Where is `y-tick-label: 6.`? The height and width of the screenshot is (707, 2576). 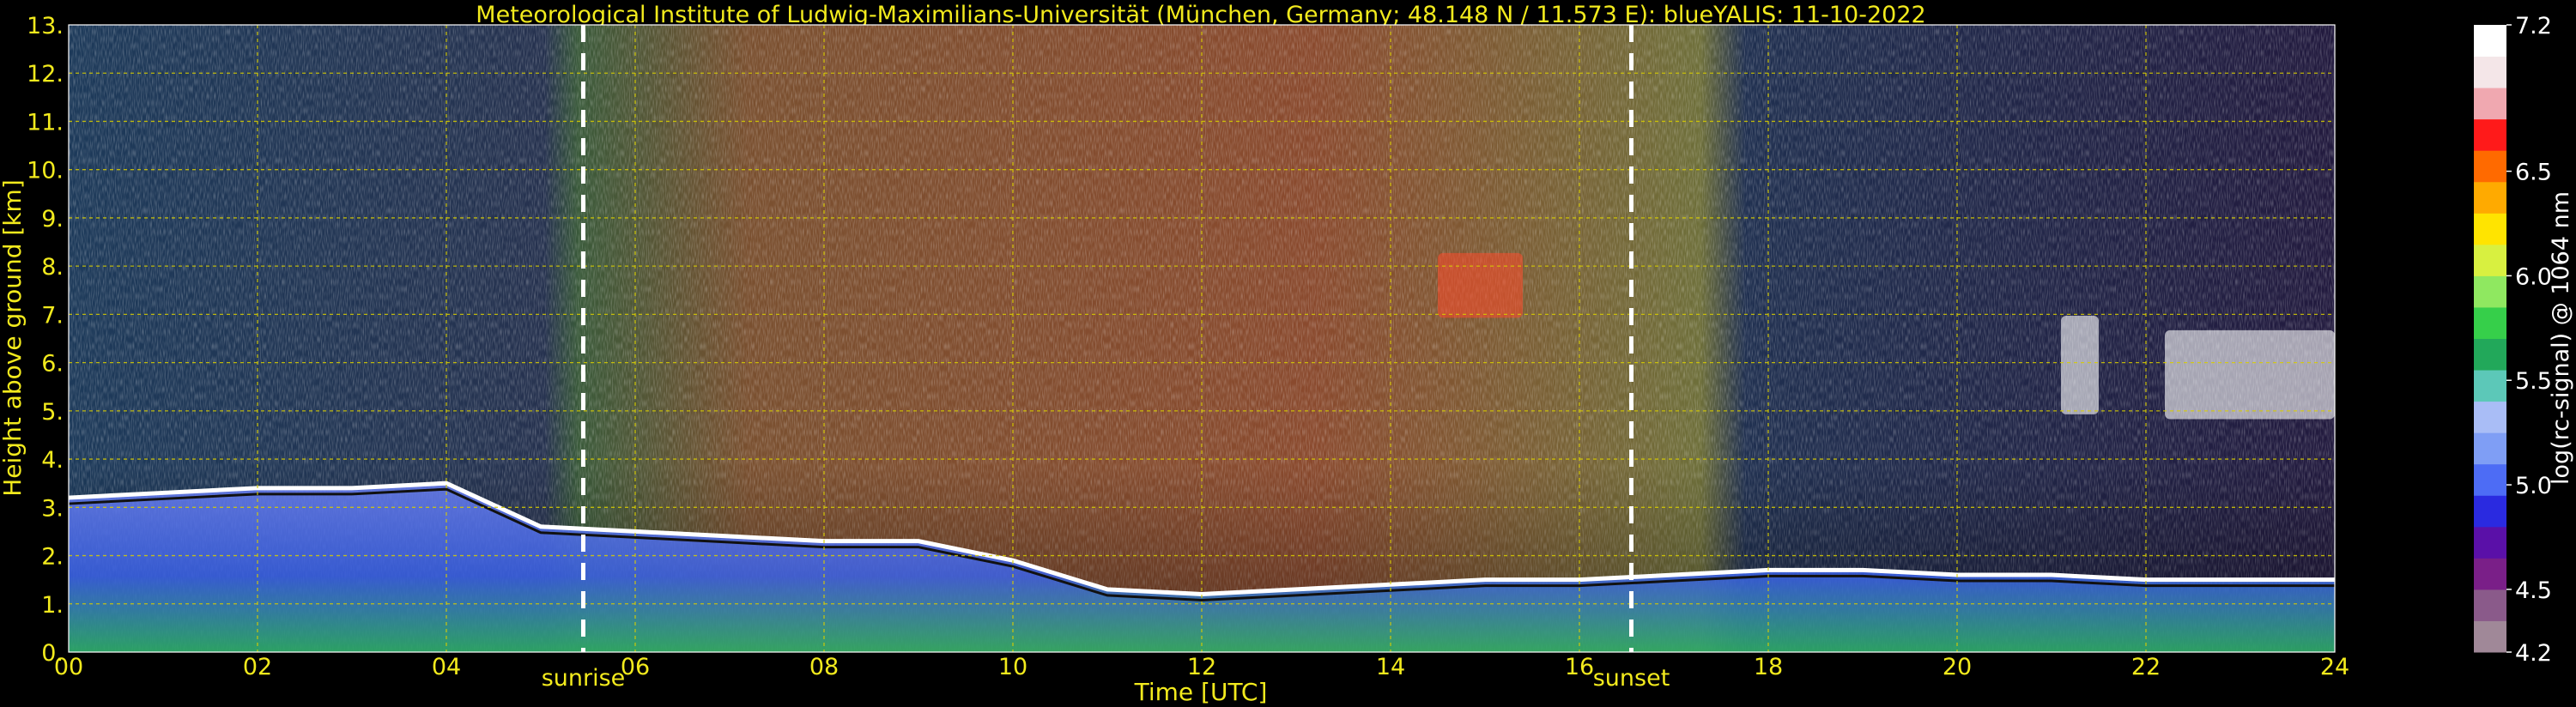
y-tick-label: 6. is located at coordinates (52, 364).